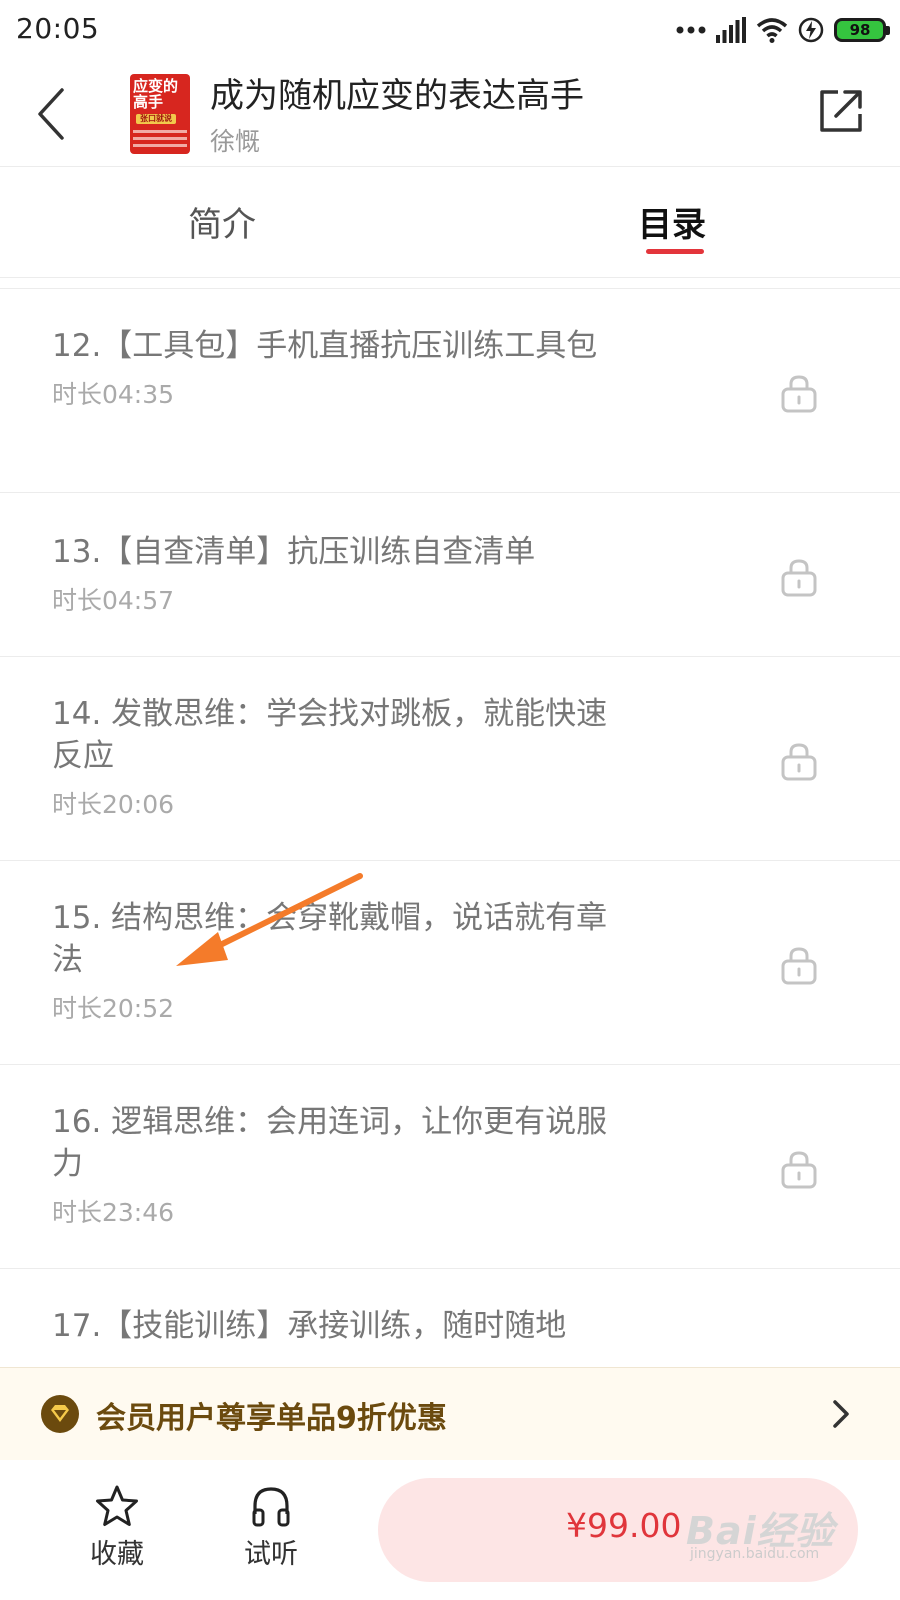 Image resolution: width=900 pixels, height=1600 pixels. I want to click on star-icon, so click(117, 1505).